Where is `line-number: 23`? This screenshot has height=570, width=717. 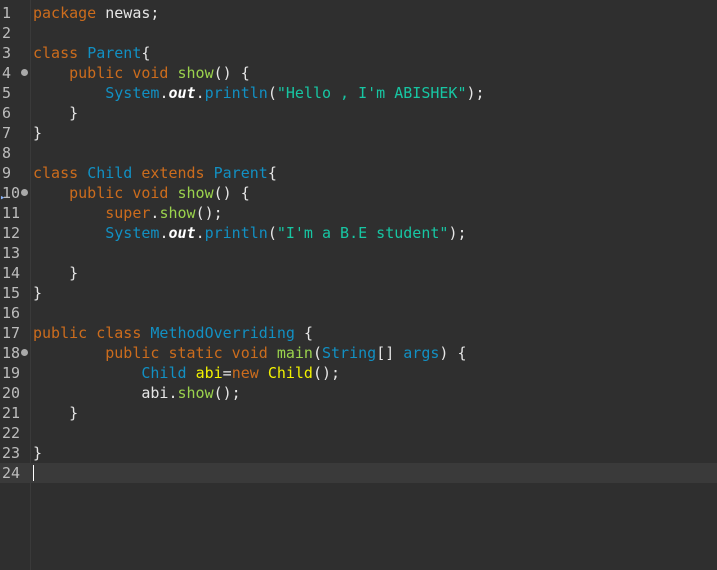
line-number: 23 is located at coordinates (11, 453).